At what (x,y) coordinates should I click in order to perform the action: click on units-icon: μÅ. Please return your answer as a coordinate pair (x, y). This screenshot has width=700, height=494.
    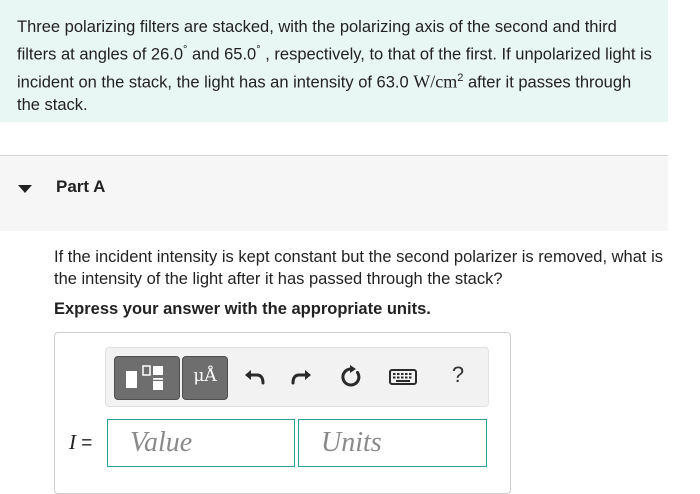
    Looking at the image, I should click on (205, 376).